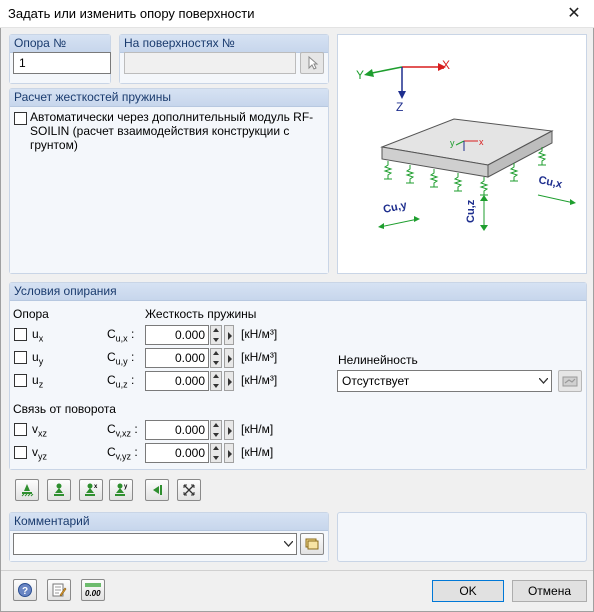  Describe the element at coordinates (297, 570) in the screenshot. I see `footer-divider` at that location.